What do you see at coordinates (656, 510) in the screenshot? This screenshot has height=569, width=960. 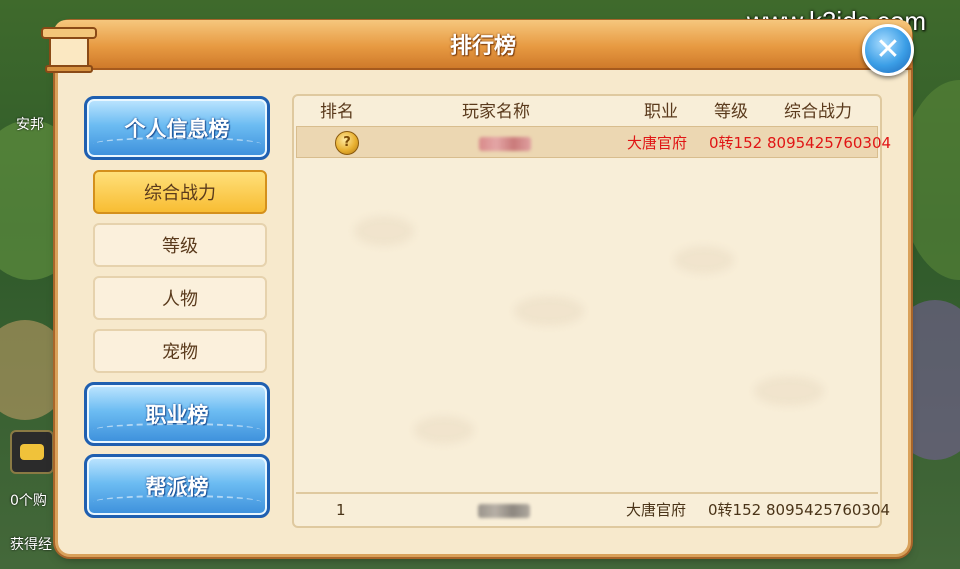 I see `my-profession: 大唐官府` at bounding box center [656, 510].